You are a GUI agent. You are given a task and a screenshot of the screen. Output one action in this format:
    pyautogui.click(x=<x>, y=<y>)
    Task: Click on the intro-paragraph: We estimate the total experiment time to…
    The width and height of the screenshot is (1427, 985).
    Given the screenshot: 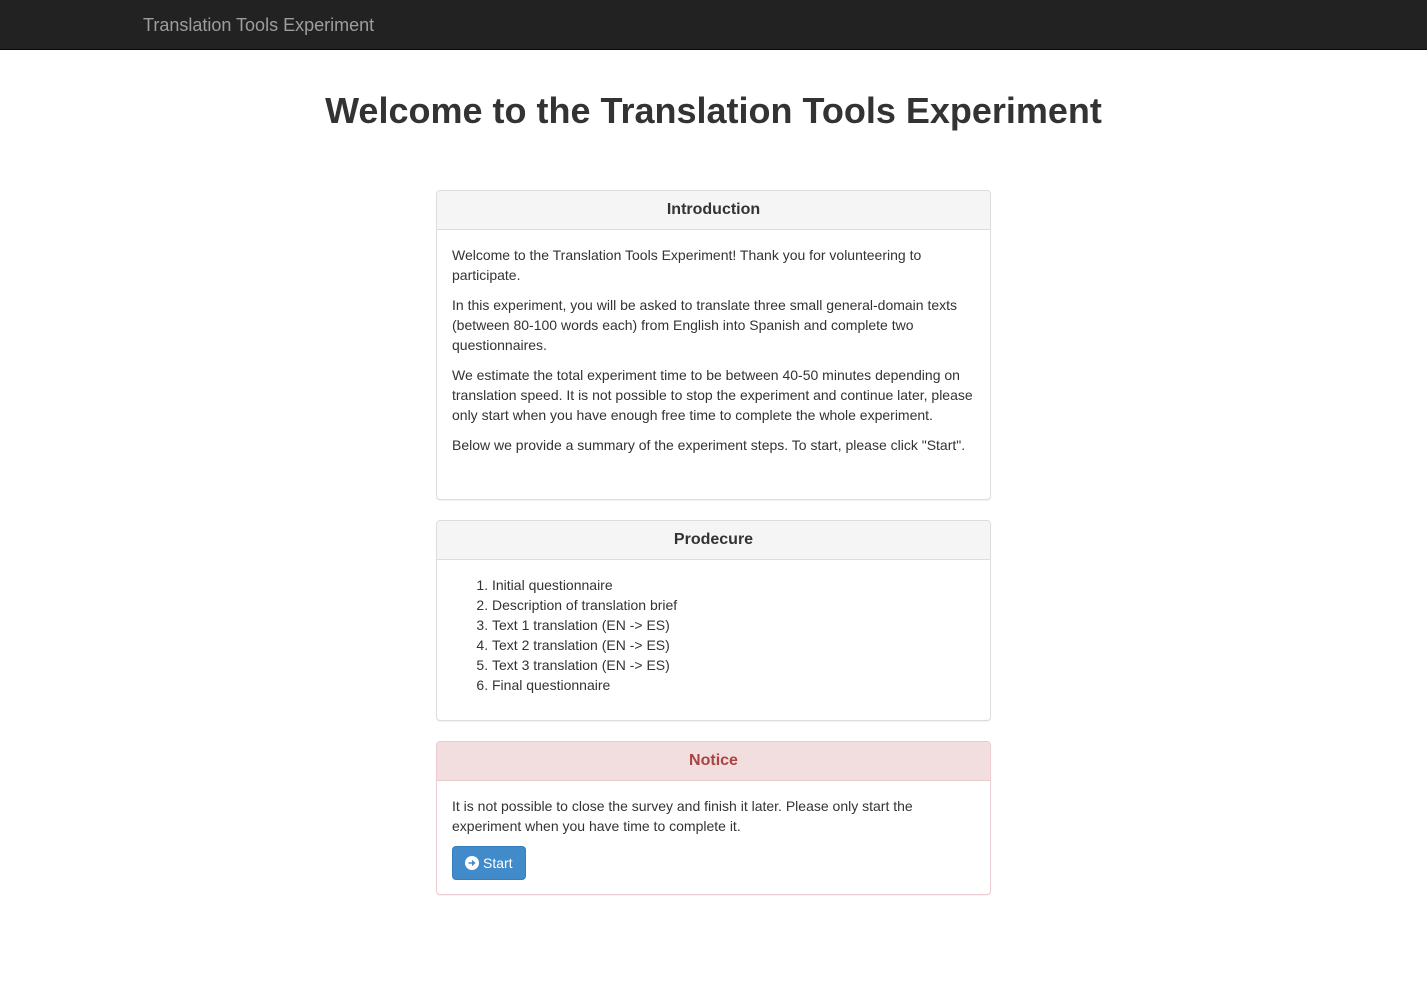 What is the action you would take?
    pyautogui.click(x=712, y=395)
    